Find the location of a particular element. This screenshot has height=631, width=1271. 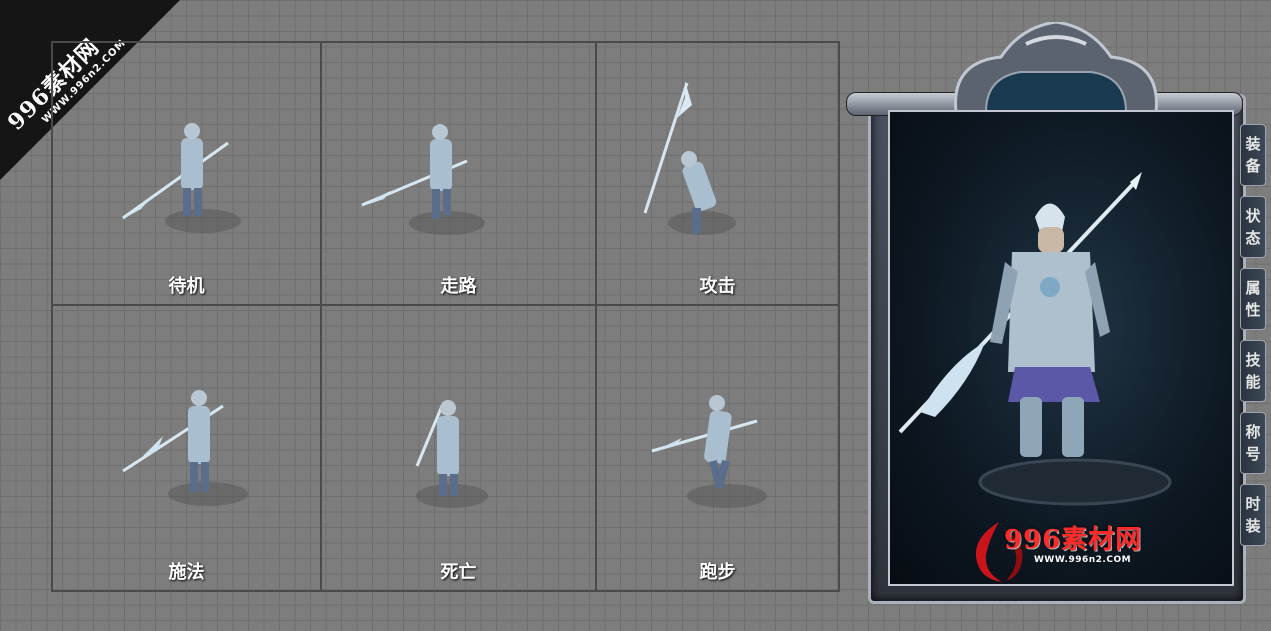

action-cell-run: 跑步 is located at coordinates (717, 448).